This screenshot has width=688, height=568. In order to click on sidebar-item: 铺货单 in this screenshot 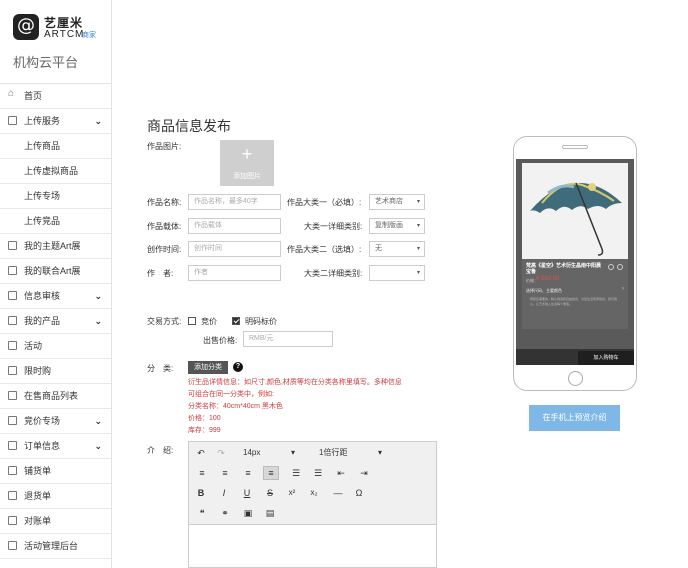, I will do `click(55, 471)`.